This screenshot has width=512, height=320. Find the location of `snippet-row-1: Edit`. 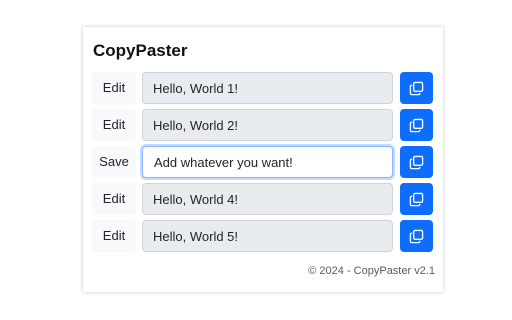

snippet-row-1: Edit is located at coordinates (263, 88).